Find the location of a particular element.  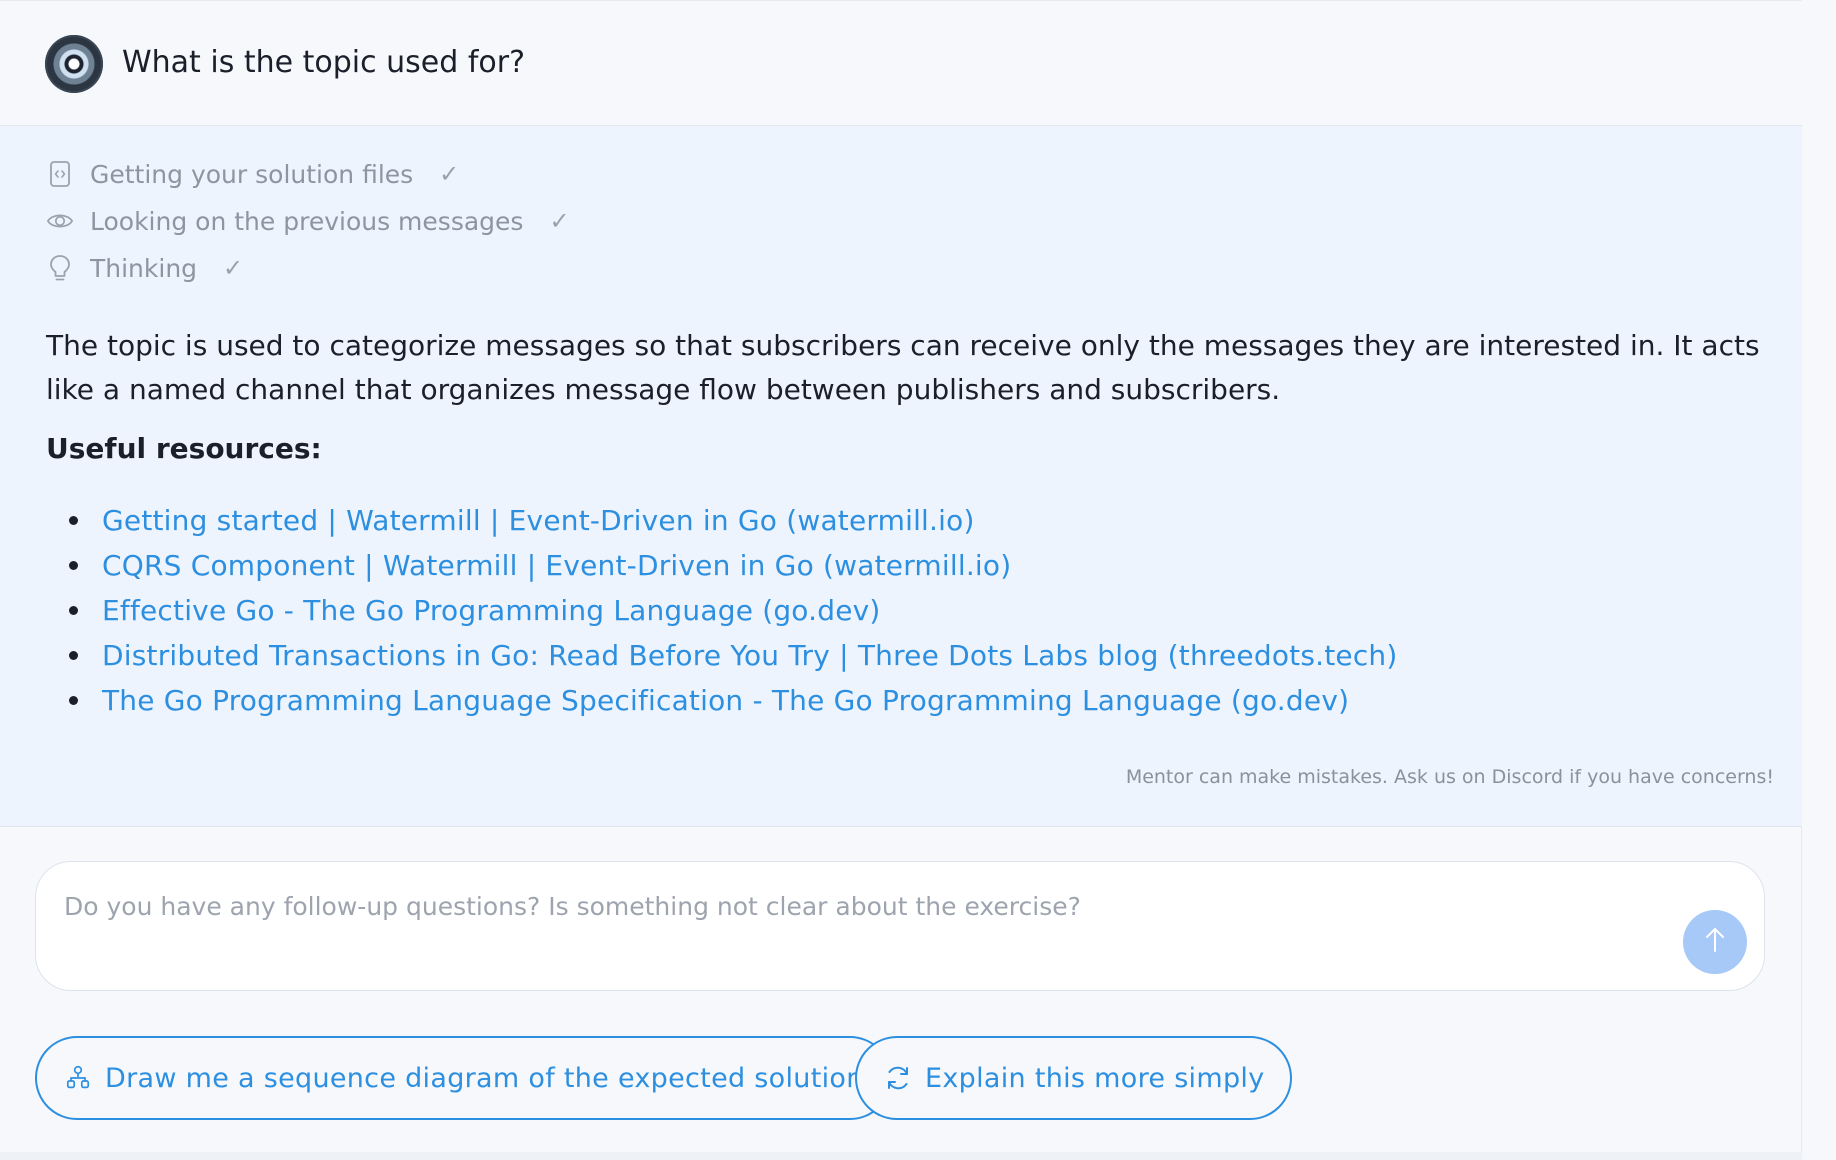

user-question-text: What is the topic used for? is located at coordinates (324, 62).